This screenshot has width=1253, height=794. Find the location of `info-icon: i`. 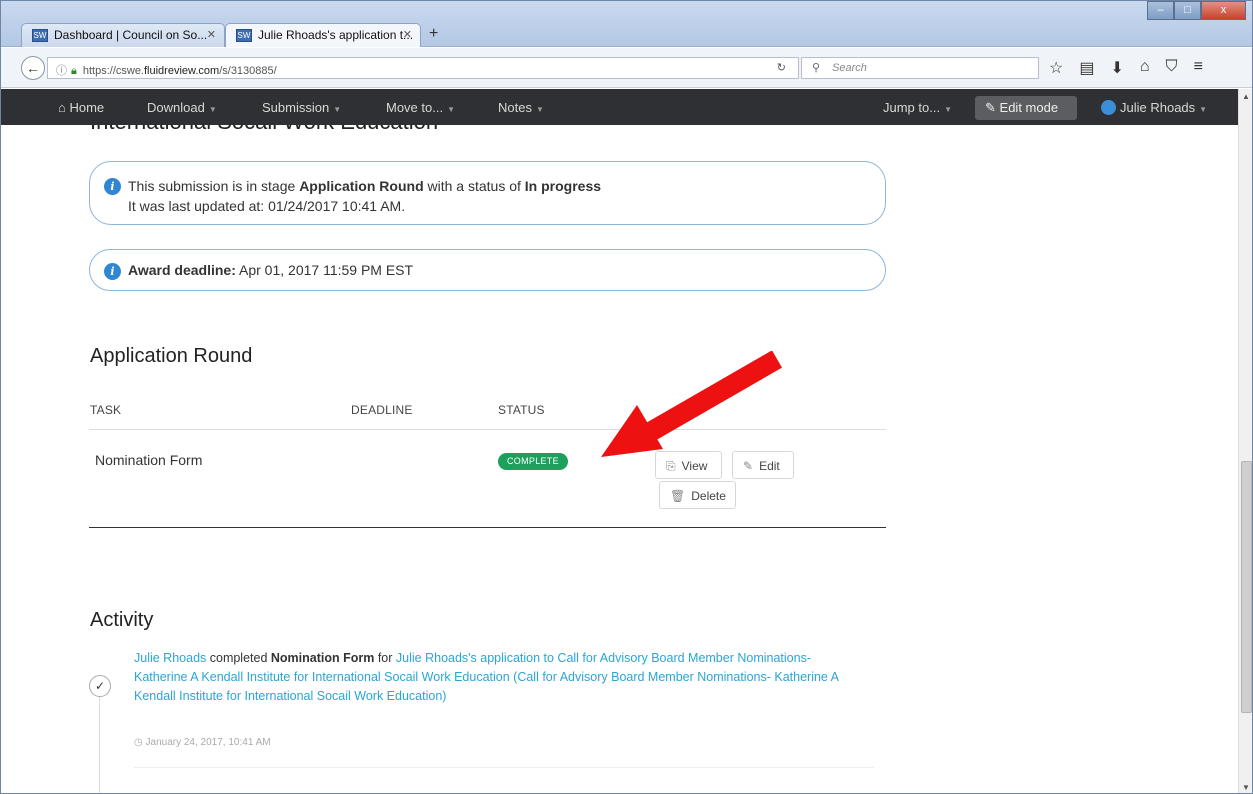

info-icon: i is located at coordinates (112, 186).